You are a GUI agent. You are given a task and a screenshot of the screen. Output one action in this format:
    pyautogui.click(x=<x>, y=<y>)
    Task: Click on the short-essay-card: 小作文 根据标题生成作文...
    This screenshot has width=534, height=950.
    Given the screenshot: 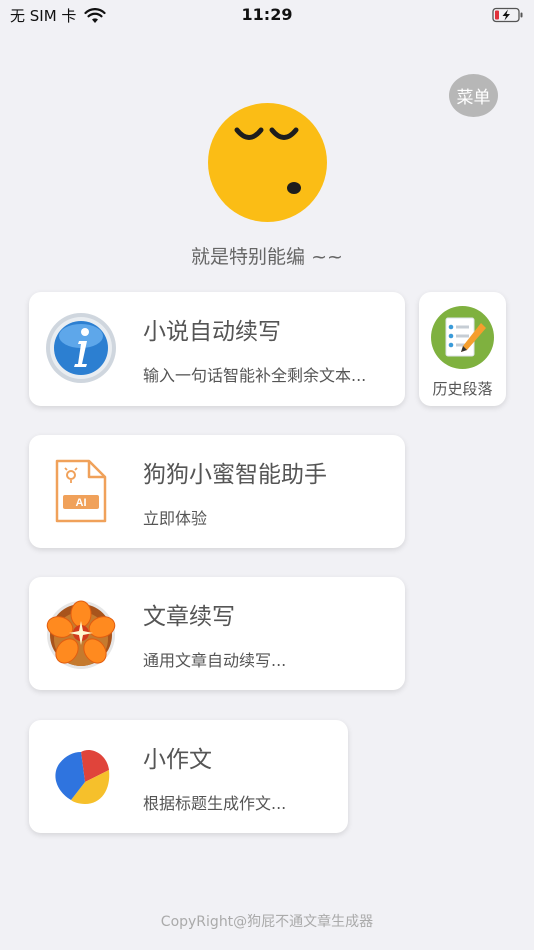 What is the action you would take?
    pyautogui.click(x=188, y=776)
    